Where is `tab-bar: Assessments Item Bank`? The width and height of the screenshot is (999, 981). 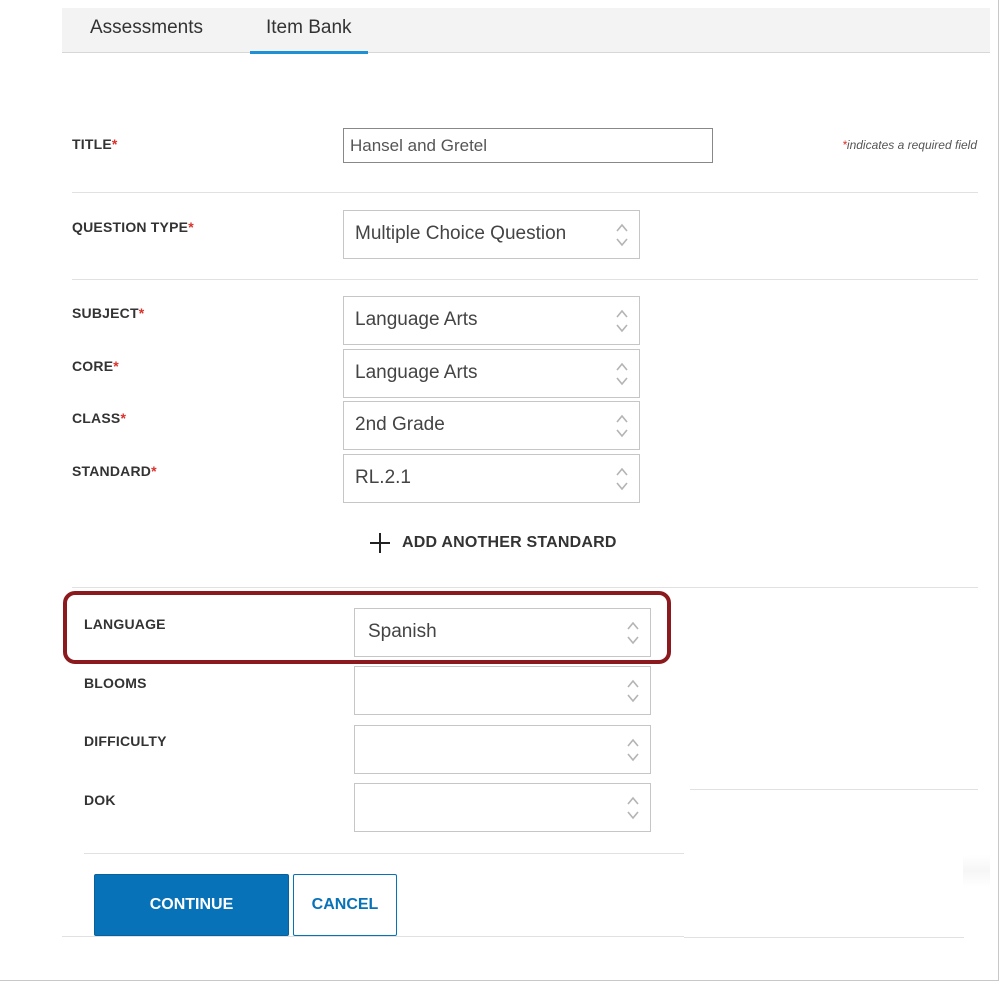 tab-bar: Assessments Item Bank is located at coordinates (526, 31).